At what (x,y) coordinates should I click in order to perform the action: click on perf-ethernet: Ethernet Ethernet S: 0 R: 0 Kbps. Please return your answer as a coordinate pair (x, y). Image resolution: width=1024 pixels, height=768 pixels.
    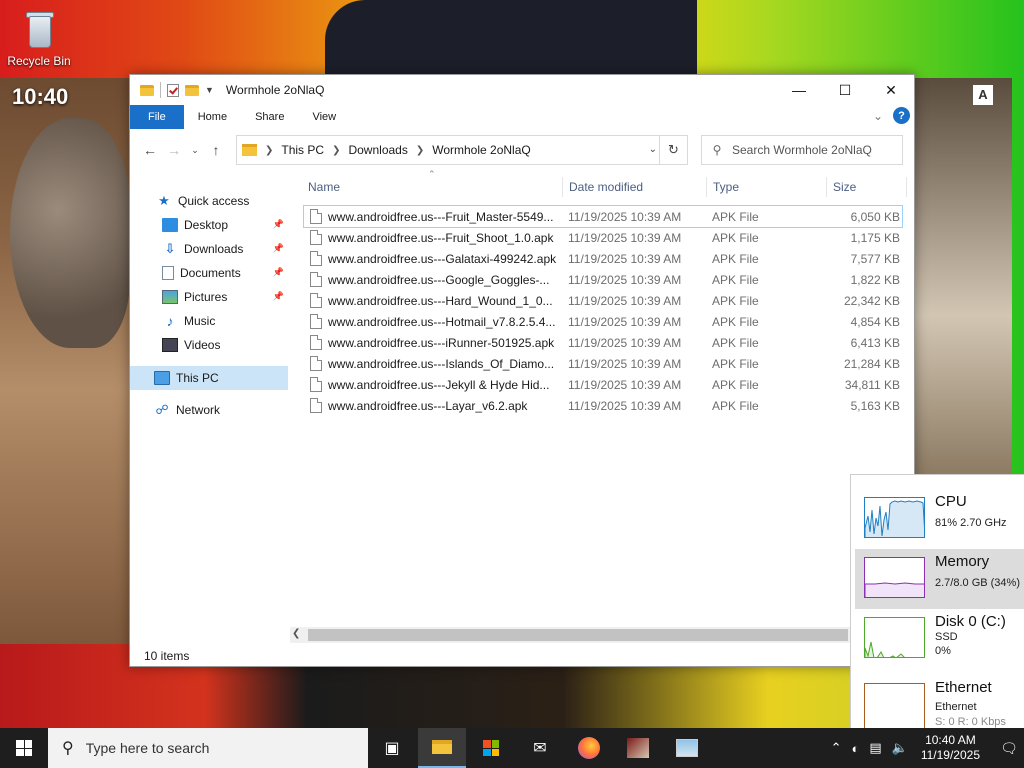
    Looking at the image, I should click on (939, 705).